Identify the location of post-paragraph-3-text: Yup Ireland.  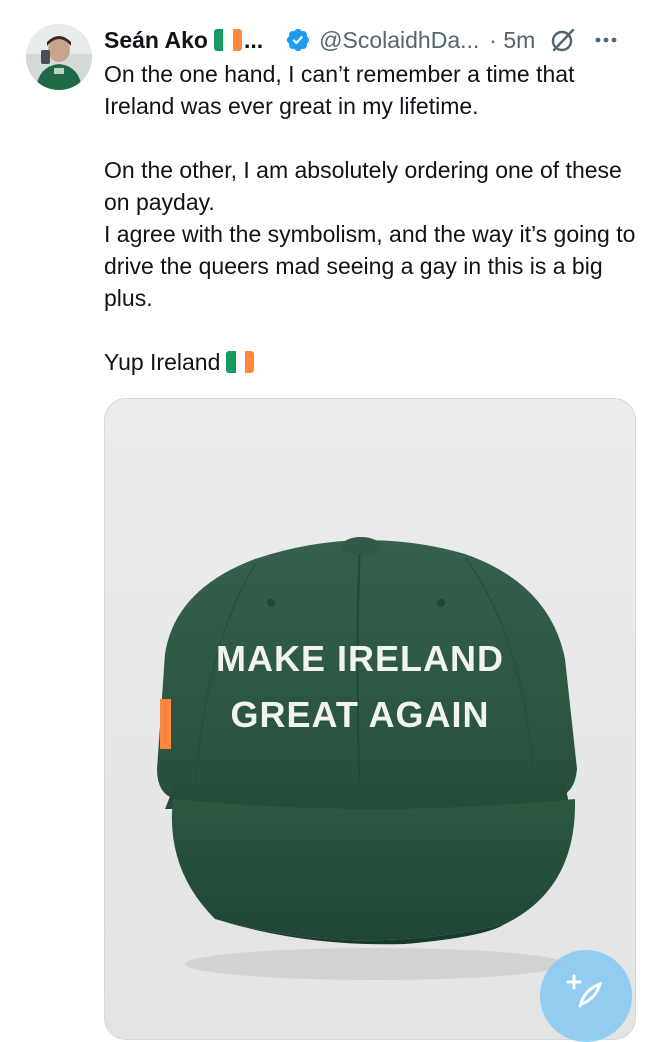
(162, 362).